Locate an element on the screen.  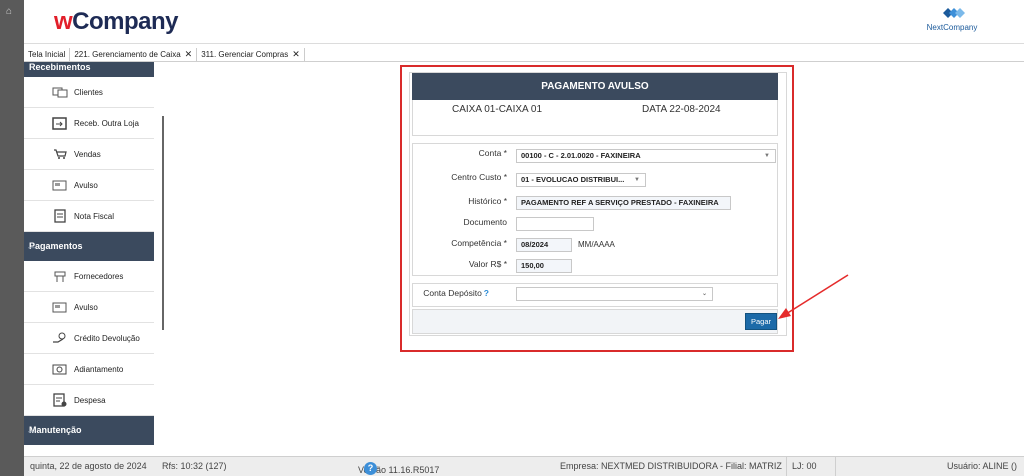
tab-gerenciamento-caixa: 221. Gerenciamento de Caixa ✕ is located at coordinates (134, 54).